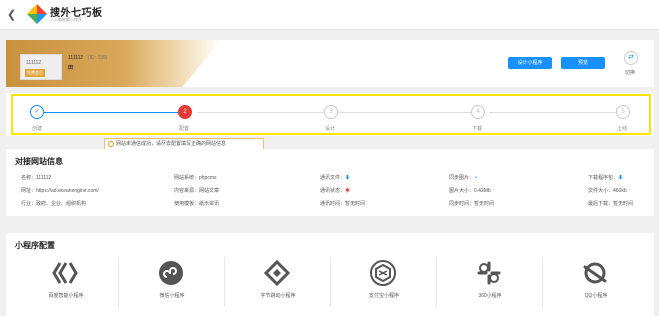  Describe the element at coordinates (583, 63) in the screenshot. I see `preview-button: 预览` at that location.